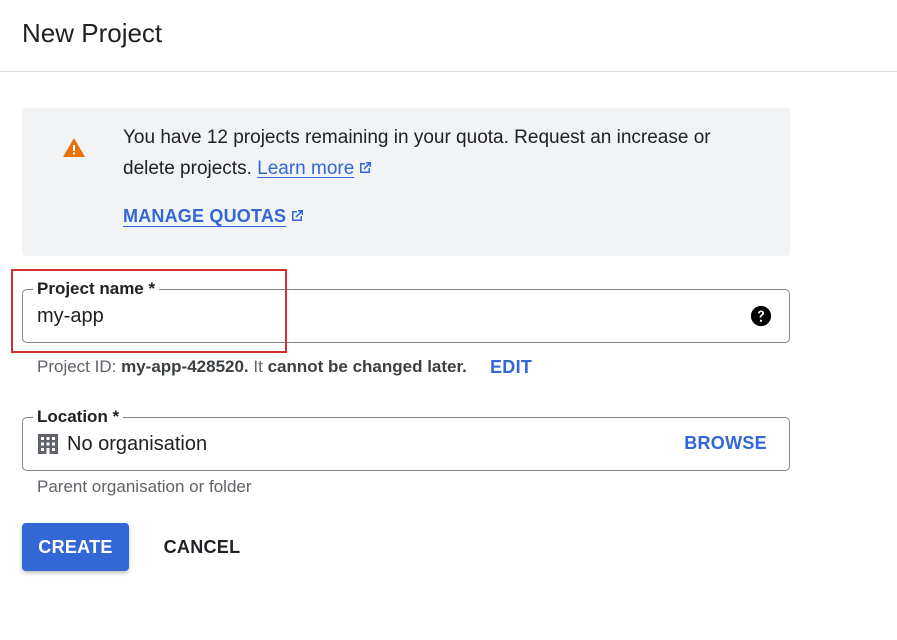  I want to click on manage-quotas-label: MANAGE QUOTAS, so click(205, 216).